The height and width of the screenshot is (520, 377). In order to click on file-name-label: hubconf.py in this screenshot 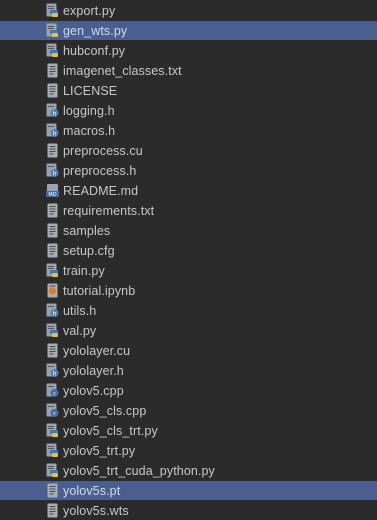, I will do `click(94, 50)`.